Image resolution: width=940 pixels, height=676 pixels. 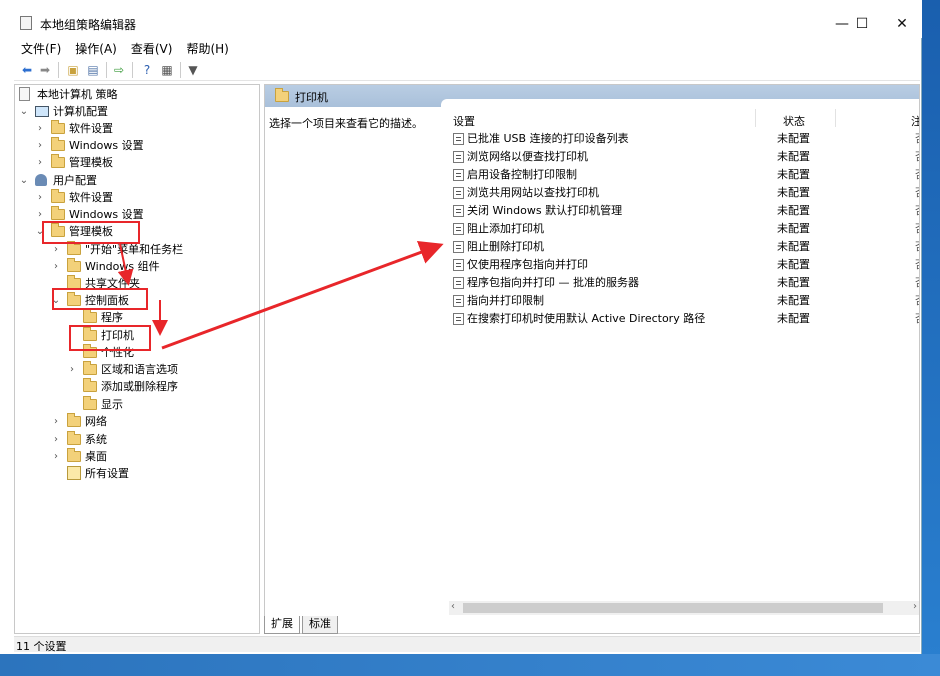 I want to click on menu-file: 文件(F), so click(x=41, y=49).